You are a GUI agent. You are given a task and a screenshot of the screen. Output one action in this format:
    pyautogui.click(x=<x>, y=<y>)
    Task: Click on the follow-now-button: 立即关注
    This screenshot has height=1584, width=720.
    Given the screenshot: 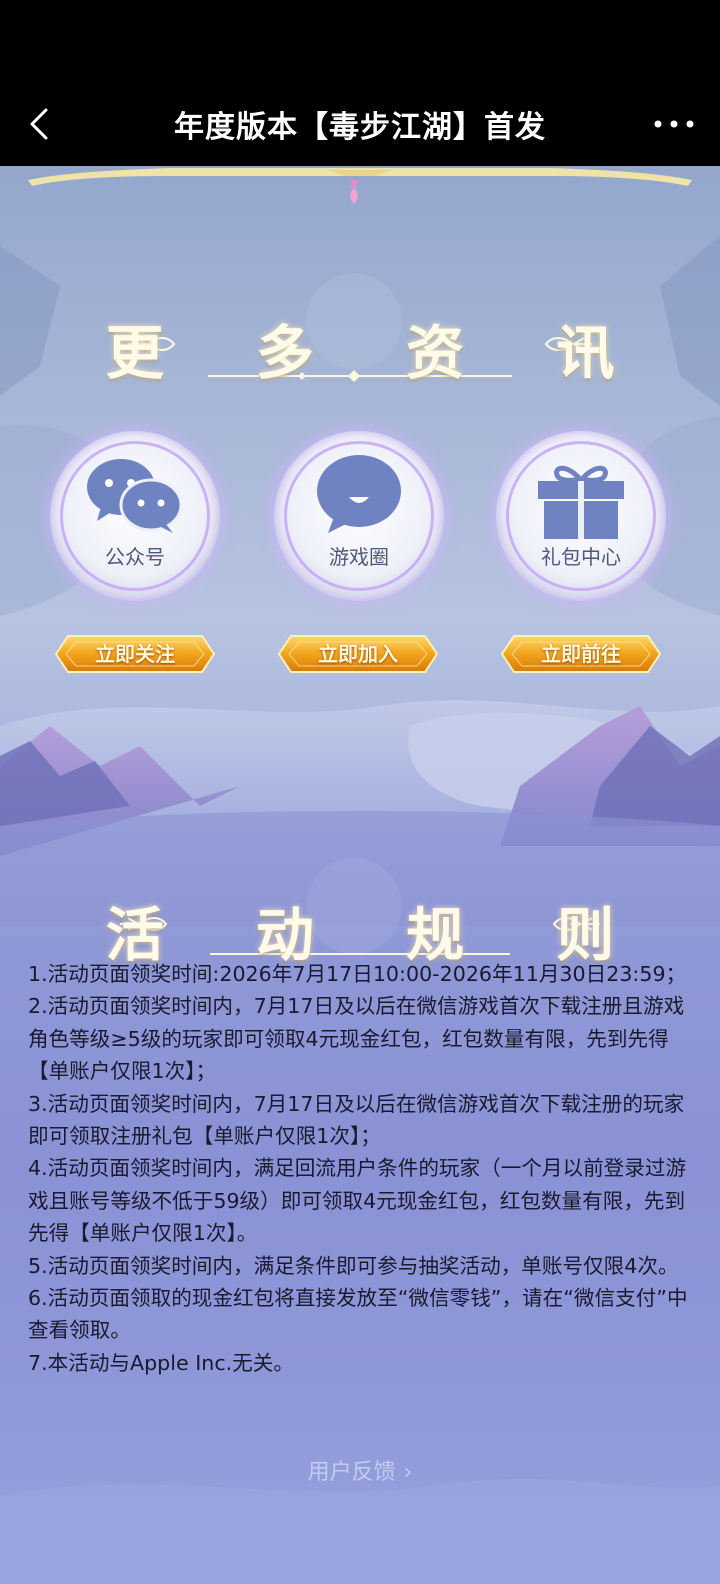 What is the action you would take?
    pyautogui.click(x=135, y=654)
    